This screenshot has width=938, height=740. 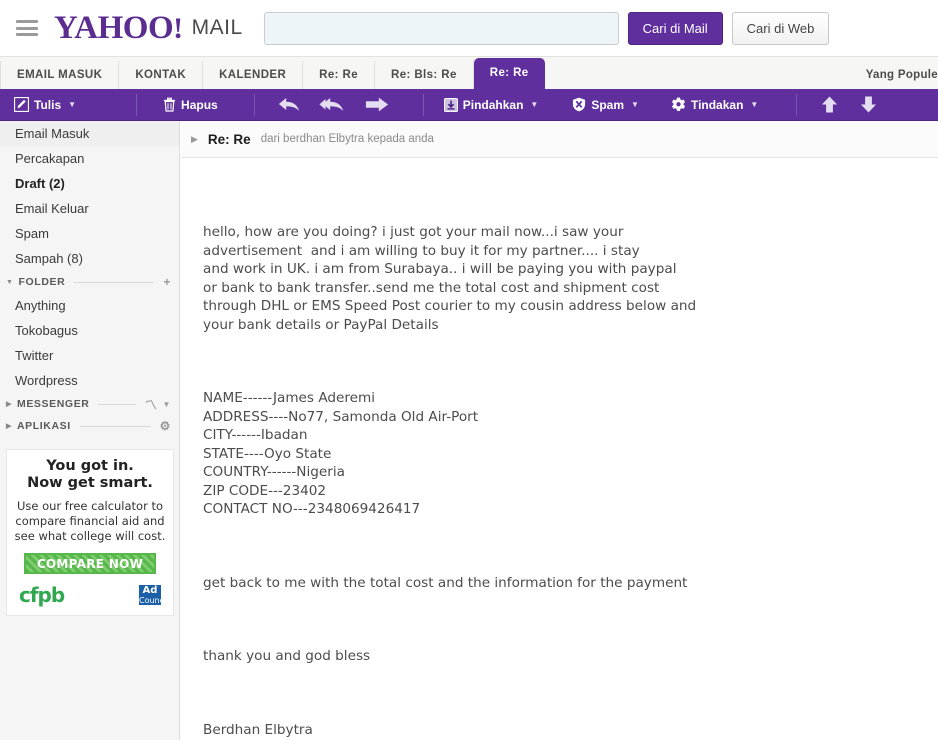 What do you see at coordinates (509, 73) in the screenshot?
I see `tab-message-re-re-active: Re` at bounding box center [509, 73].